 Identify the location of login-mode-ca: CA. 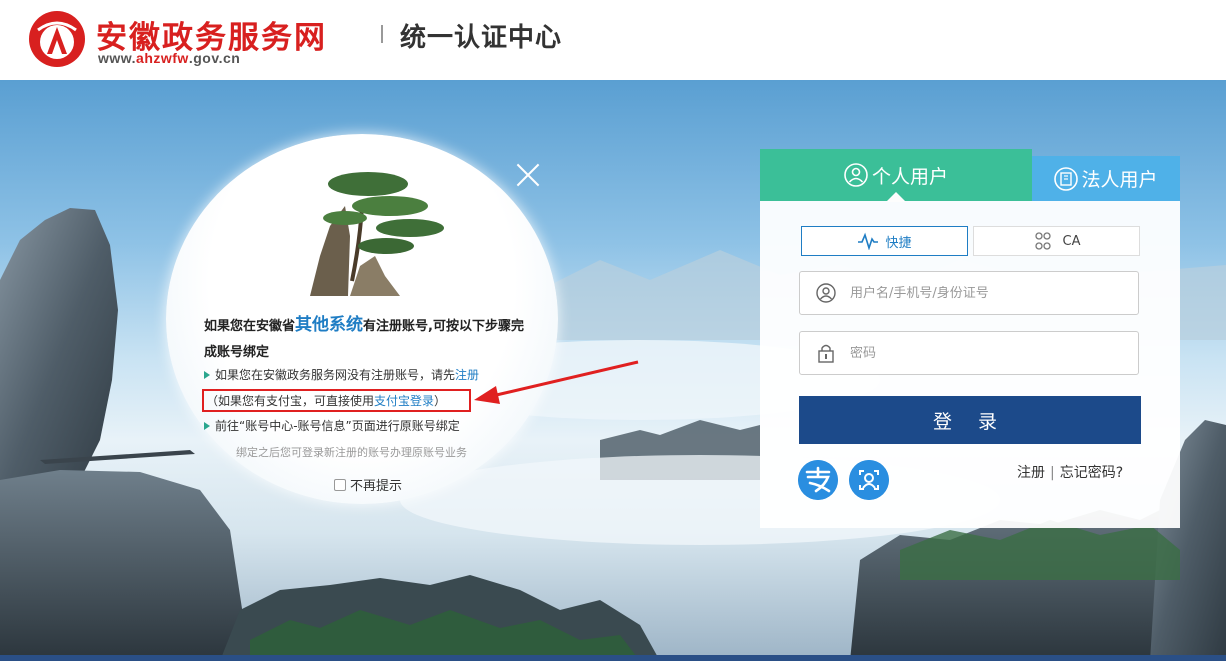
(1056, 241).